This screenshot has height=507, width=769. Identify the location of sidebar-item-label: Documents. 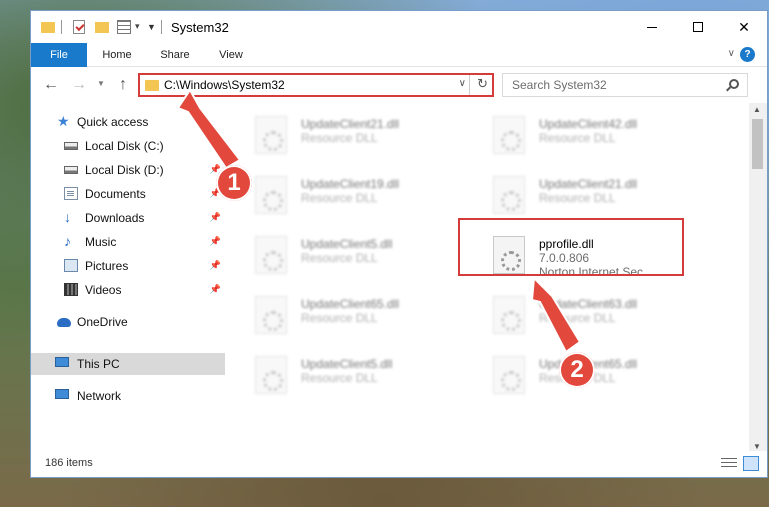
(115, 194).